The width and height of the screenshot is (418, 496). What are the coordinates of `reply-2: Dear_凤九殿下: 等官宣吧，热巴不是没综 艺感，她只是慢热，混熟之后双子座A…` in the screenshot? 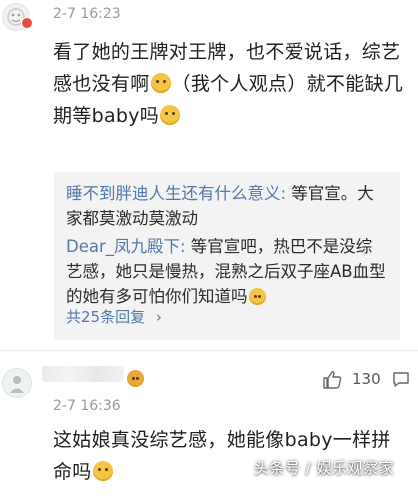 It's located at (226, 271).